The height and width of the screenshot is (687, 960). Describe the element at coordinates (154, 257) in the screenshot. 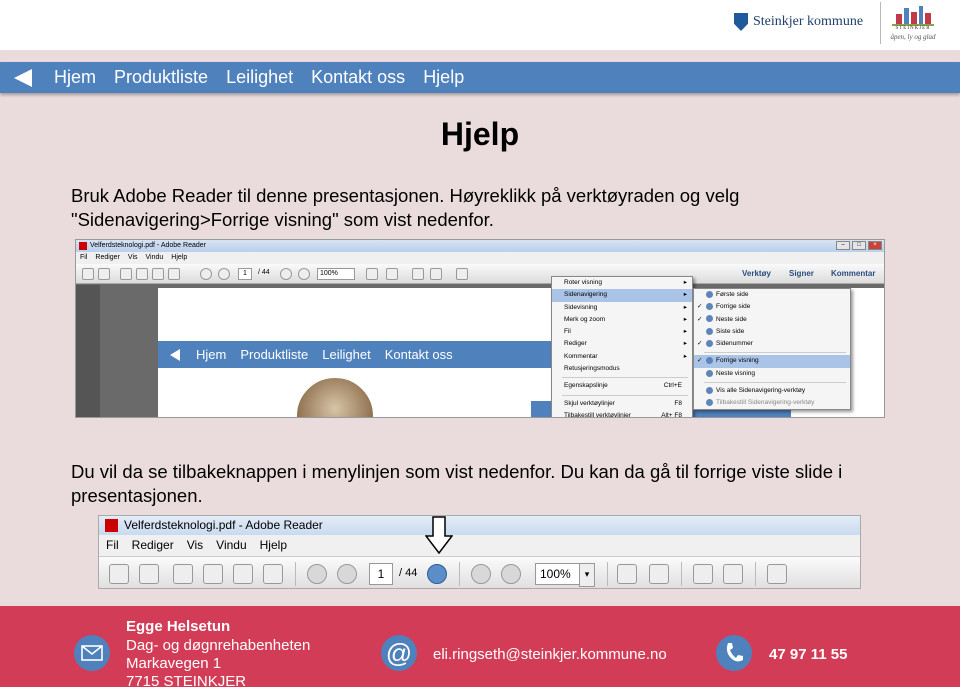

I see `menu-vindu: Vindu` at that location.